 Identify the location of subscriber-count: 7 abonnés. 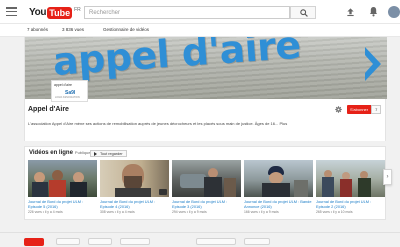
(38, 29).